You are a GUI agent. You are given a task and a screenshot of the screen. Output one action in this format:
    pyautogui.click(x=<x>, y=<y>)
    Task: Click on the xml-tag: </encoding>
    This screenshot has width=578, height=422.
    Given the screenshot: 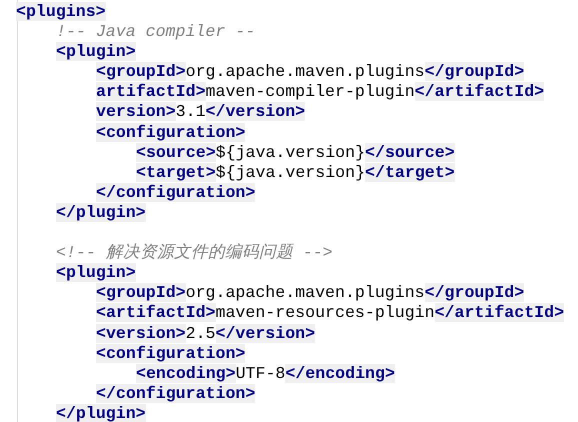 What is the action you would take?
    pyautogui.click(x=340, y=373)
    